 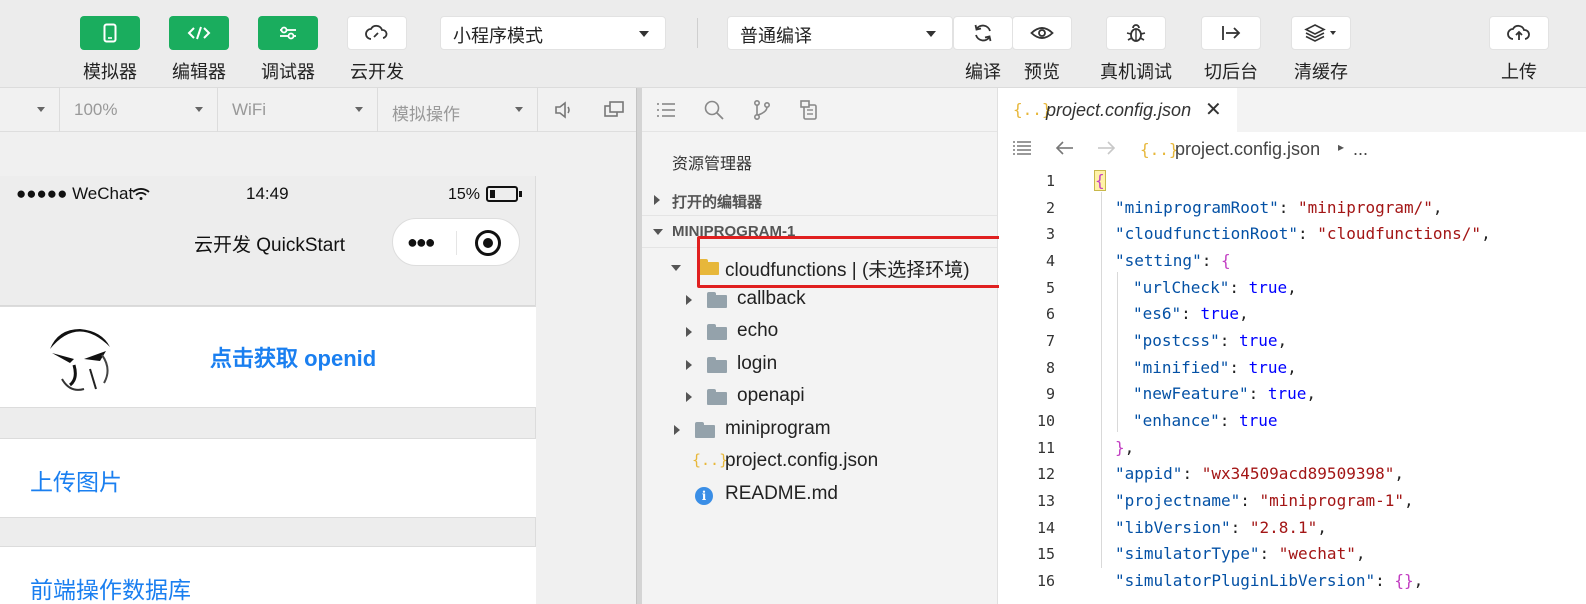 I want to click on simulator-button: 模拟器, so click(x=110, y=50).